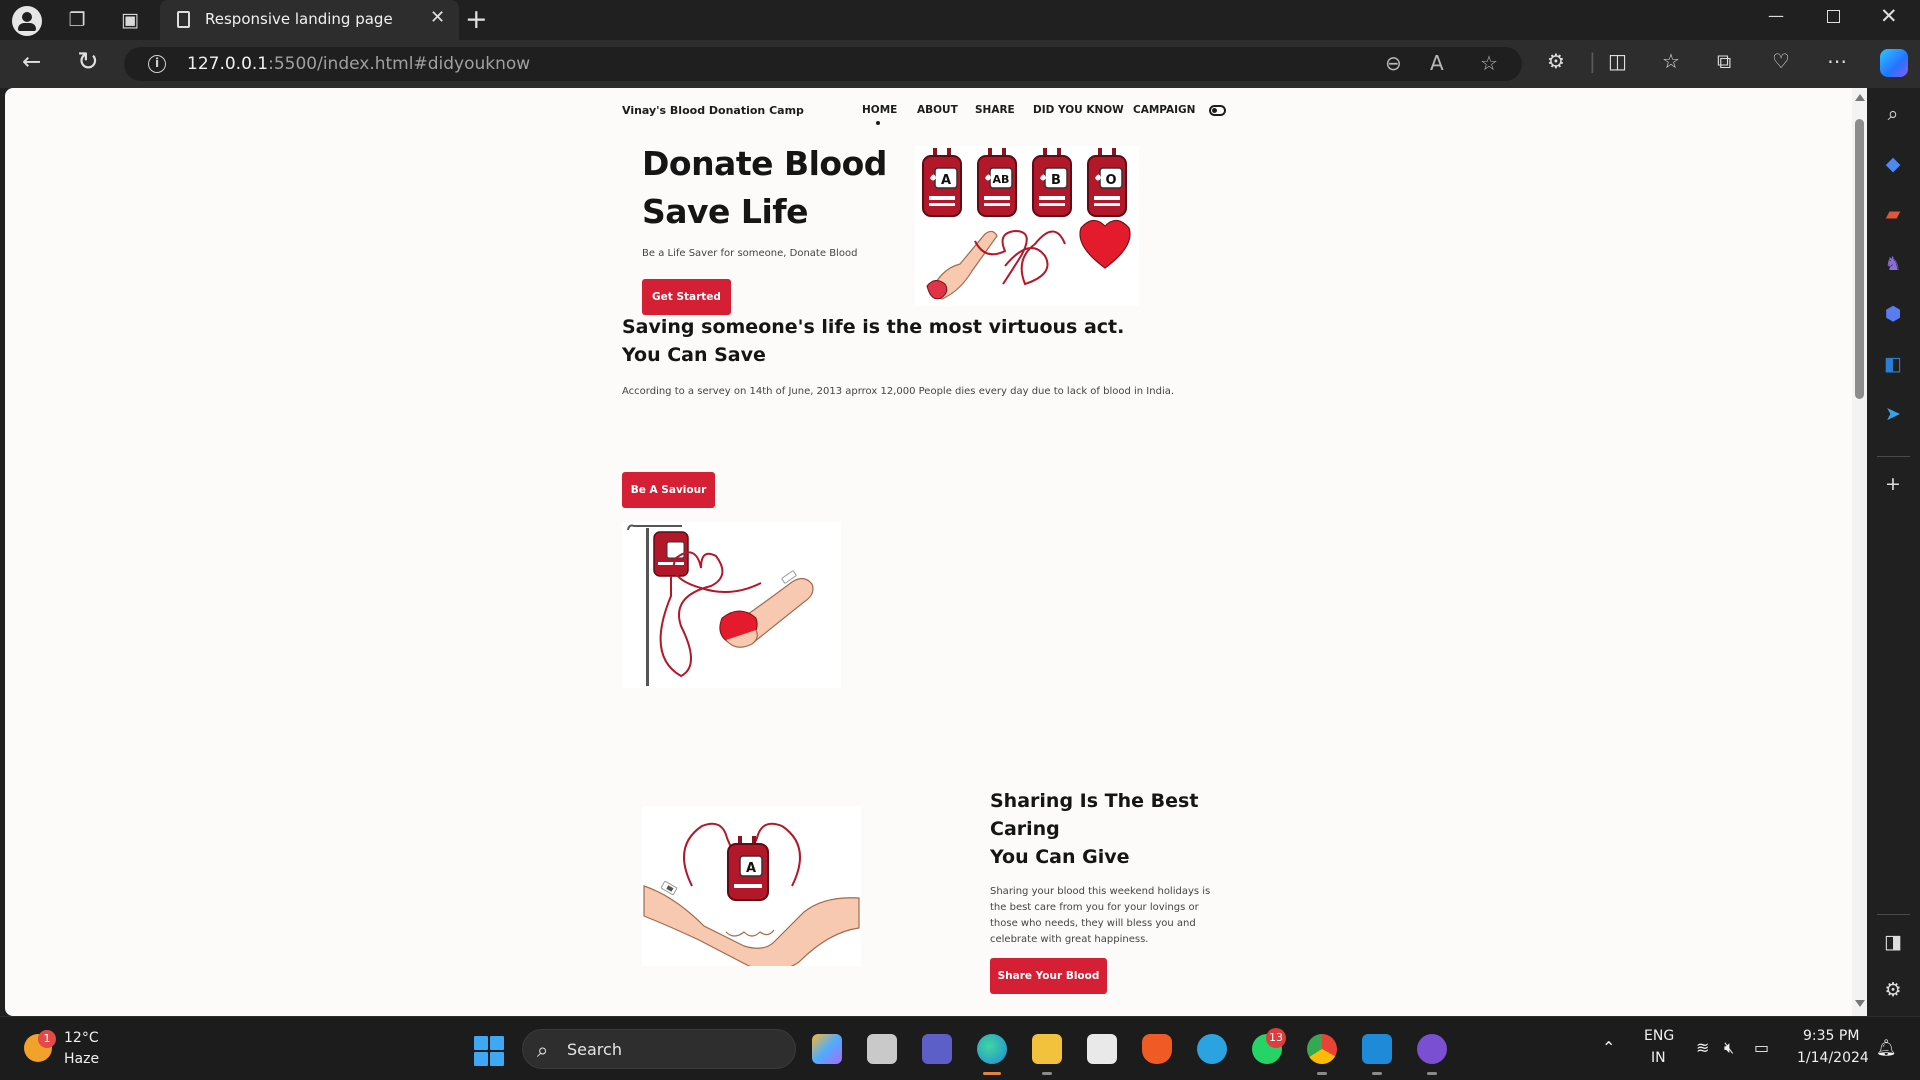 This screenshot has width=1920, height=1080. What do you see at coordinates (659, 1049) in the screenshot?
I see `taskbar-search-box: ⌕ Search` at bounding box center [659, 1049].